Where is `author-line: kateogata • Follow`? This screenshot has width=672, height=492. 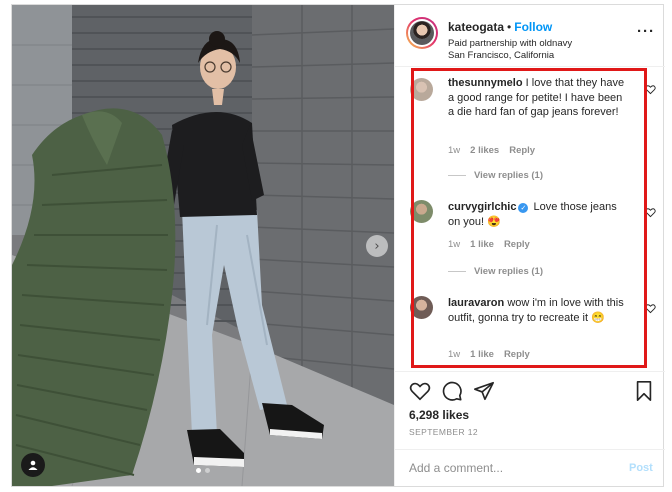 author-line: kateogata • Follow is located at coordinates (500, 27).